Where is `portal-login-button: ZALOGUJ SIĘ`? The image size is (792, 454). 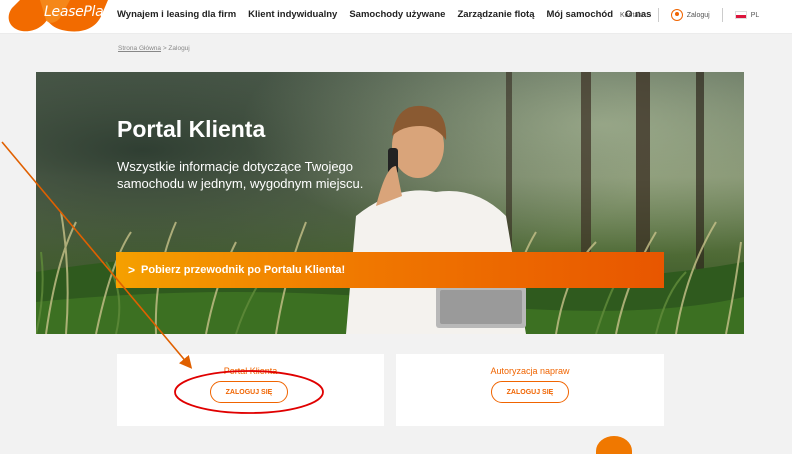
portal-login-button: ZALOGUJ SIĘ is located at coordinates (249, 392).